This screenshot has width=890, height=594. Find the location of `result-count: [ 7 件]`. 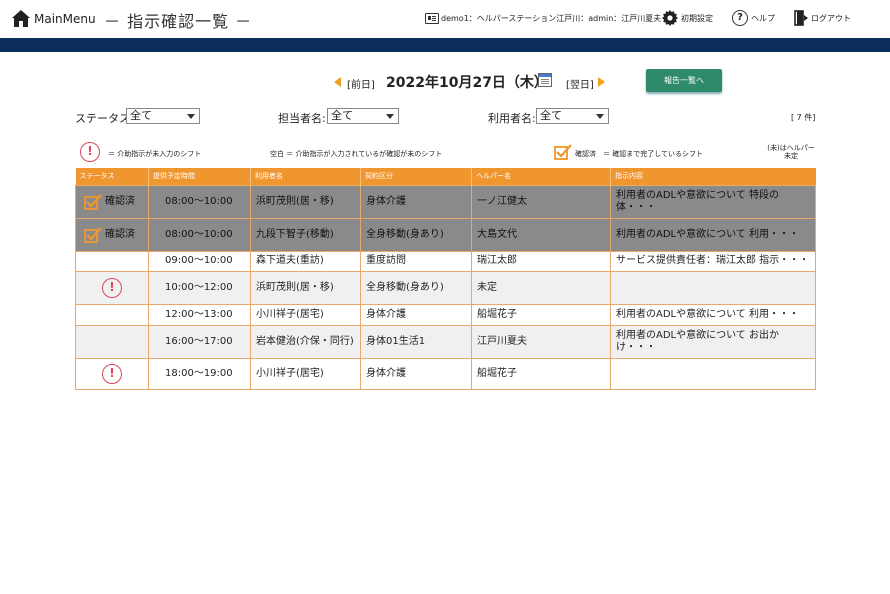

result-count: [ 7 件] is located at coordinates (803, 117).